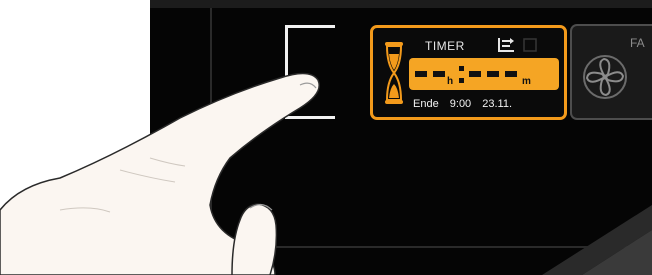 Image resolution: width=652 pixels, height=275 pixels. Describe the element at coordinates (597, 240) in the screenshot. I see `screen-reflection` at that location.